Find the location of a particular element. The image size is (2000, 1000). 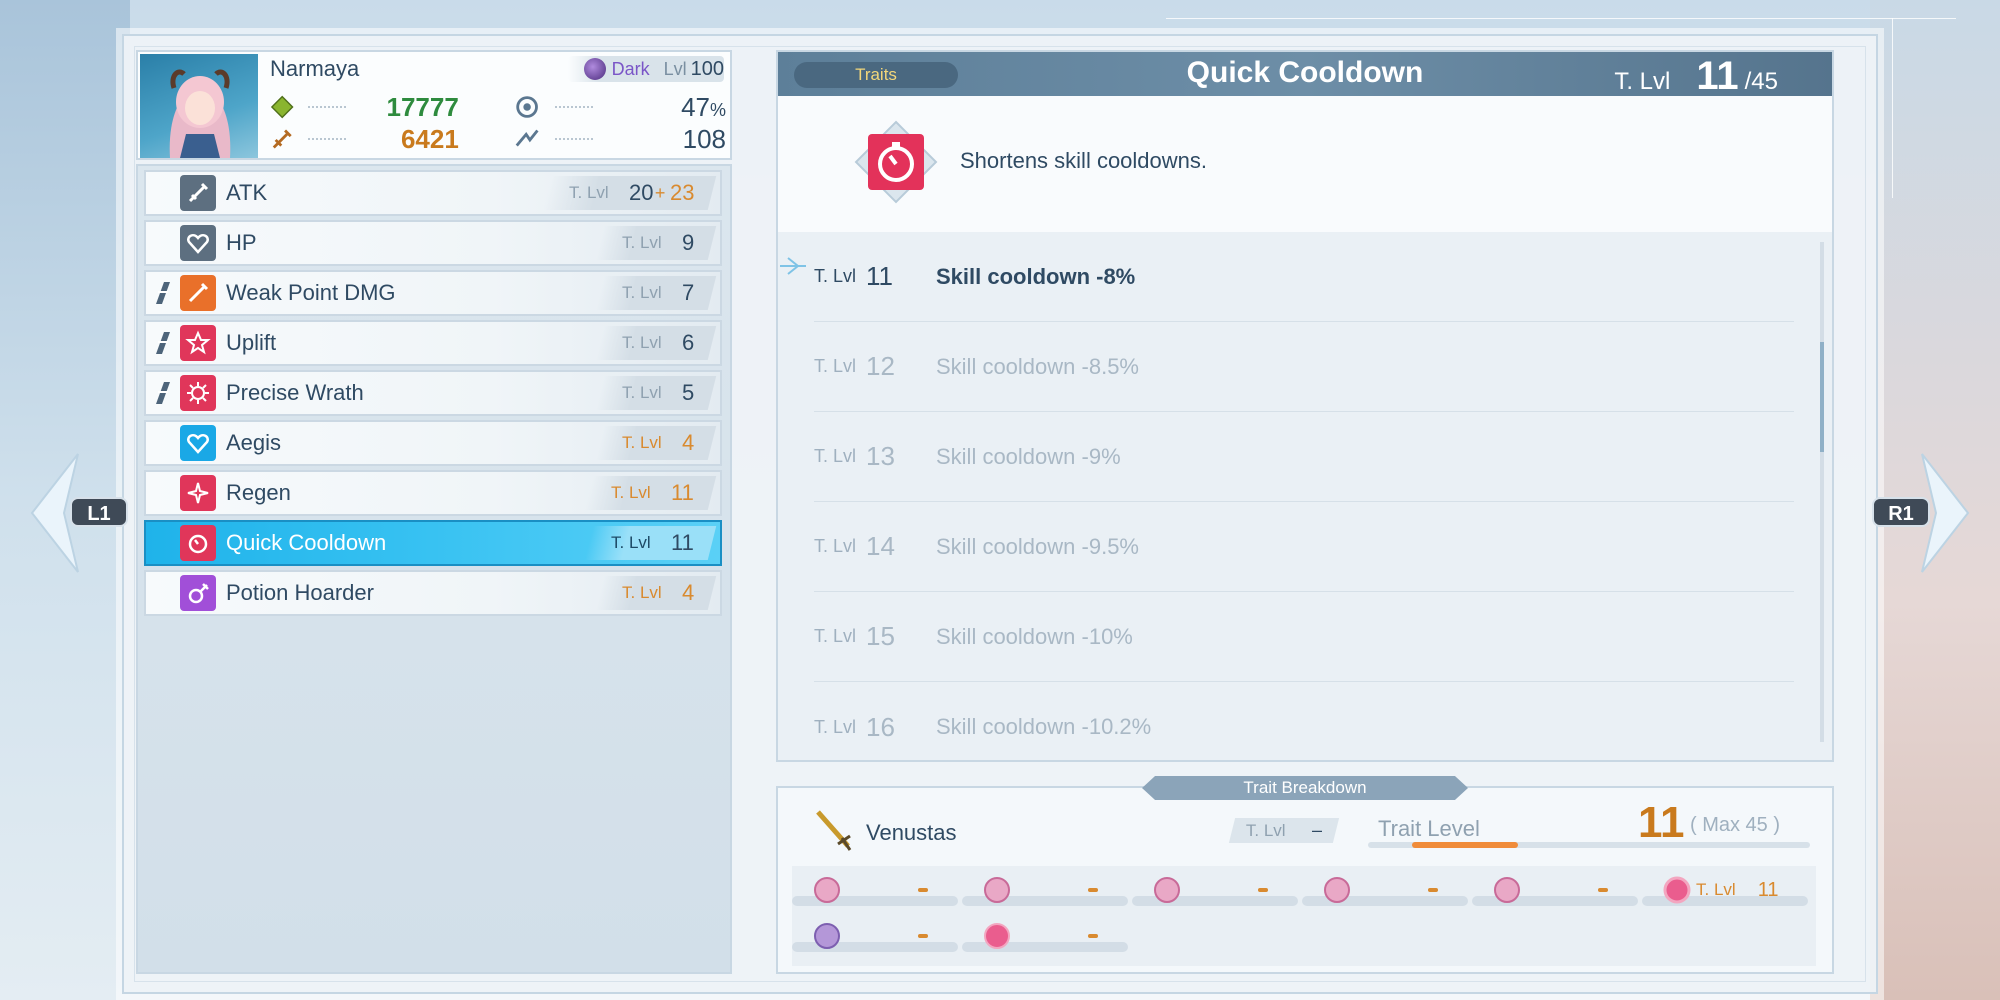

shield-heart-icon is located at coordinates (198, 443).